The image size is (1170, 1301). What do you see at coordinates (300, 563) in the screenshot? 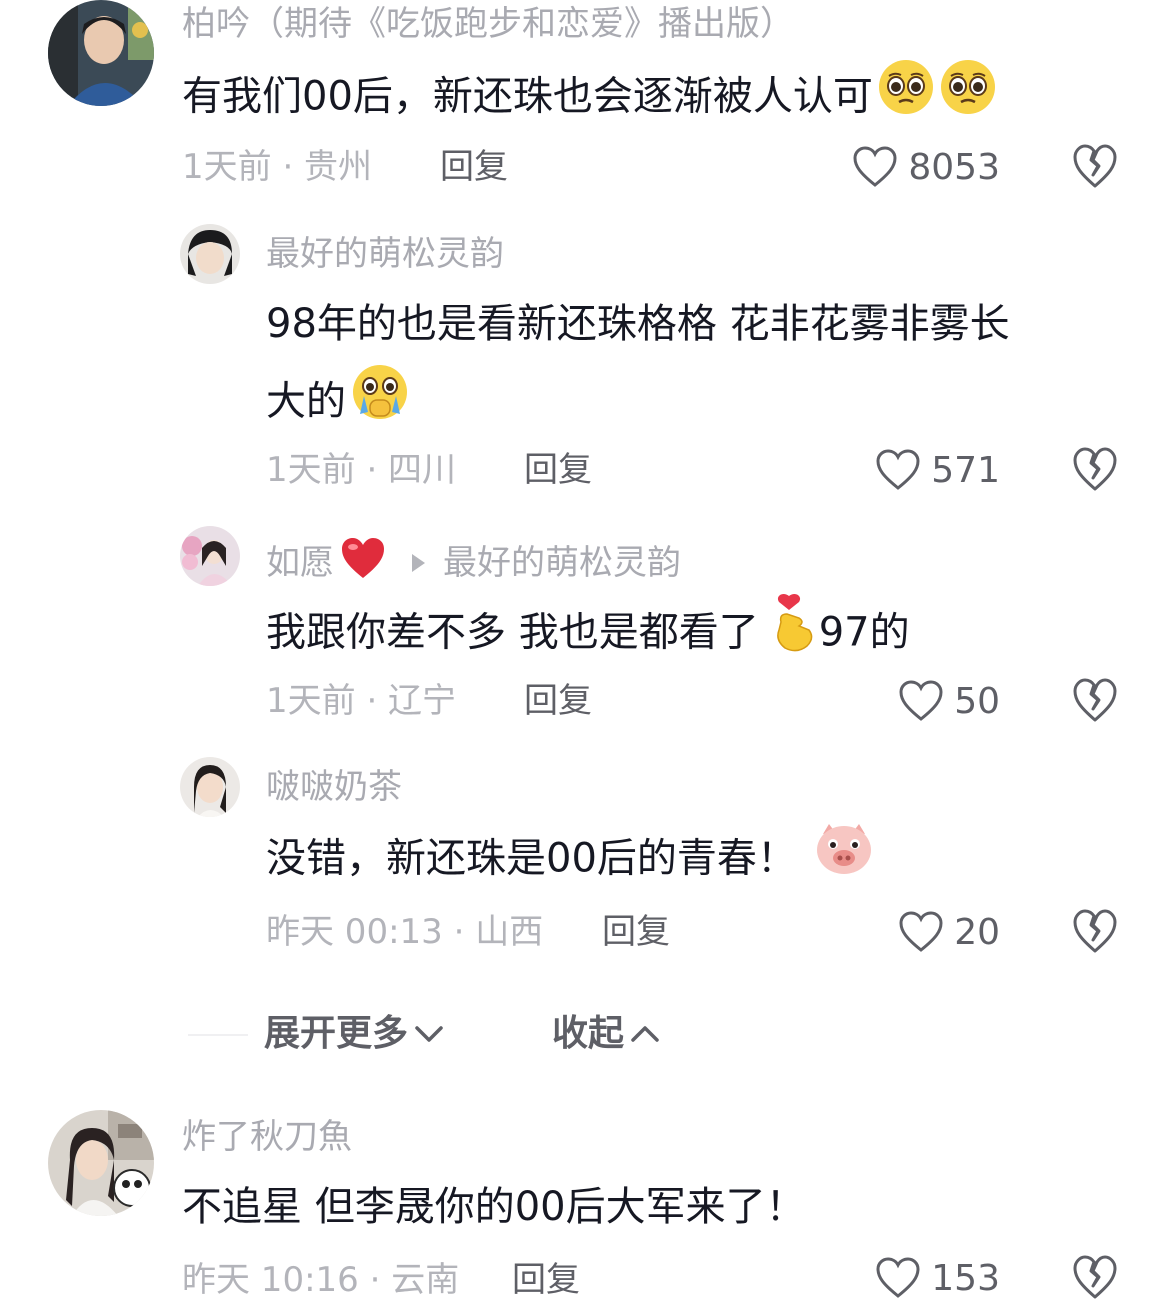
I see `reply-username: 如愿` at bounding box center [300, 563].